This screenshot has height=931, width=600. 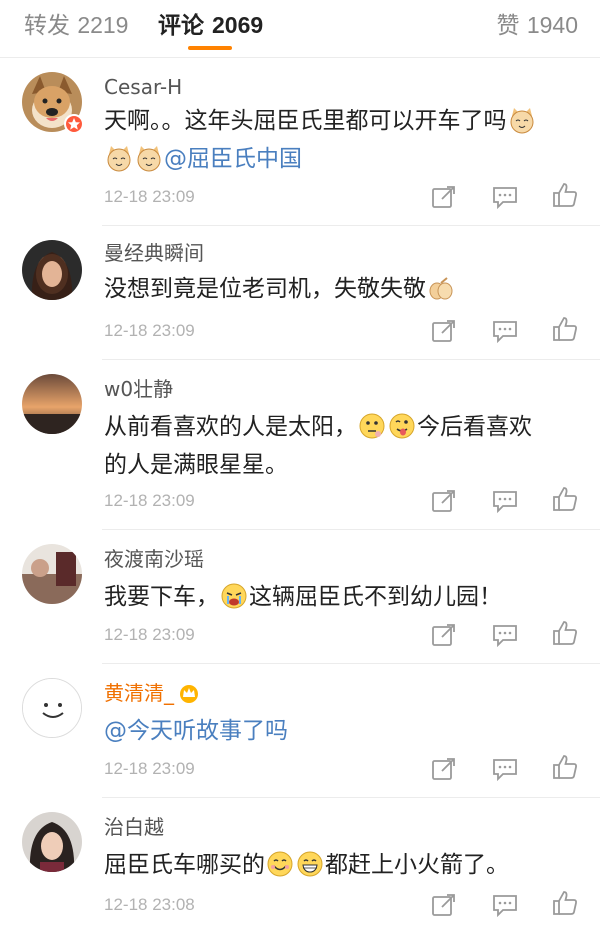 I want to click on fist-salute-emoji-icon, so click(x=441, y=288).